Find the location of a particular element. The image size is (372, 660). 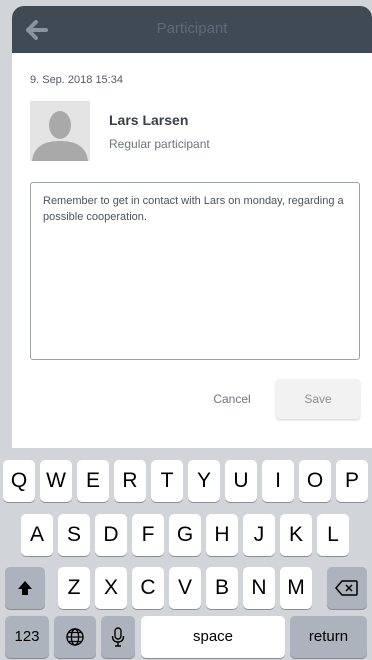

key-p: P is located at coordinates (352, 481).